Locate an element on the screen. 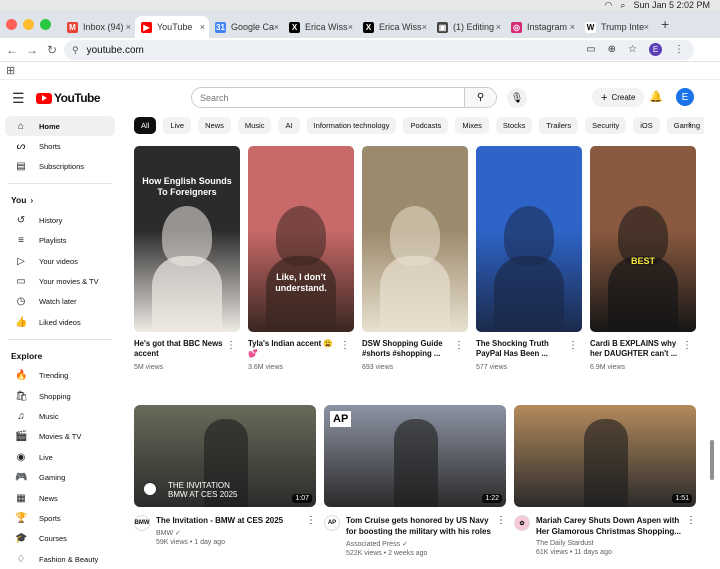  sidebar-item-history: ↺ History is located at coordinates (60, 220).